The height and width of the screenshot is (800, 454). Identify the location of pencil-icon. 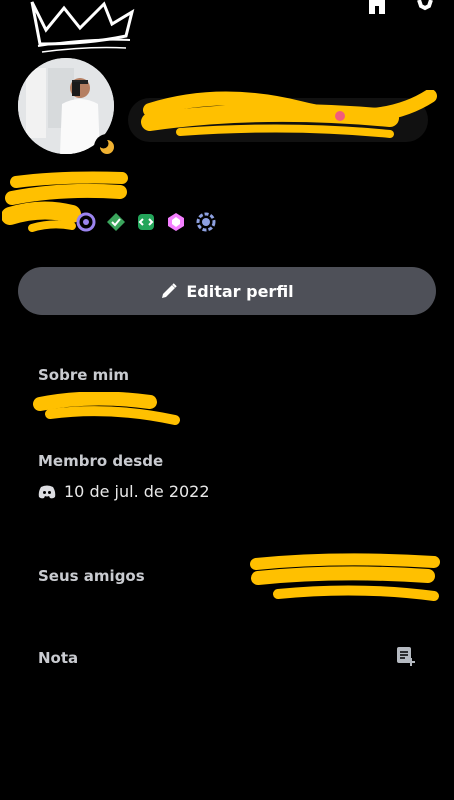
(170, 290).